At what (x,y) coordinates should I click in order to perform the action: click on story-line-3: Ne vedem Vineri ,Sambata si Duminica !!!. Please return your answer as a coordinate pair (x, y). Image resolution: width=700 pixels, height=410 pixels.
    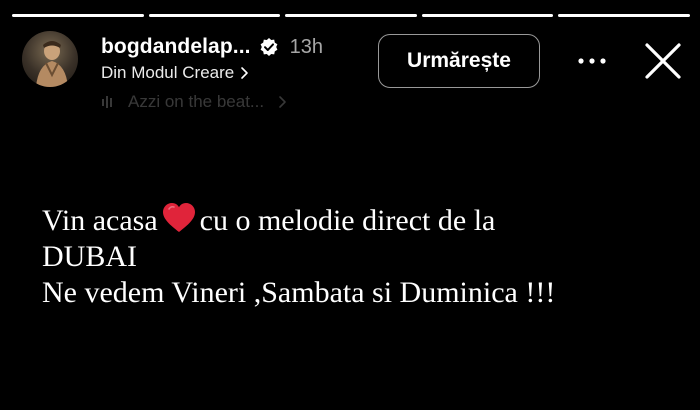
    Looking at the image, I should click on (299, 292).